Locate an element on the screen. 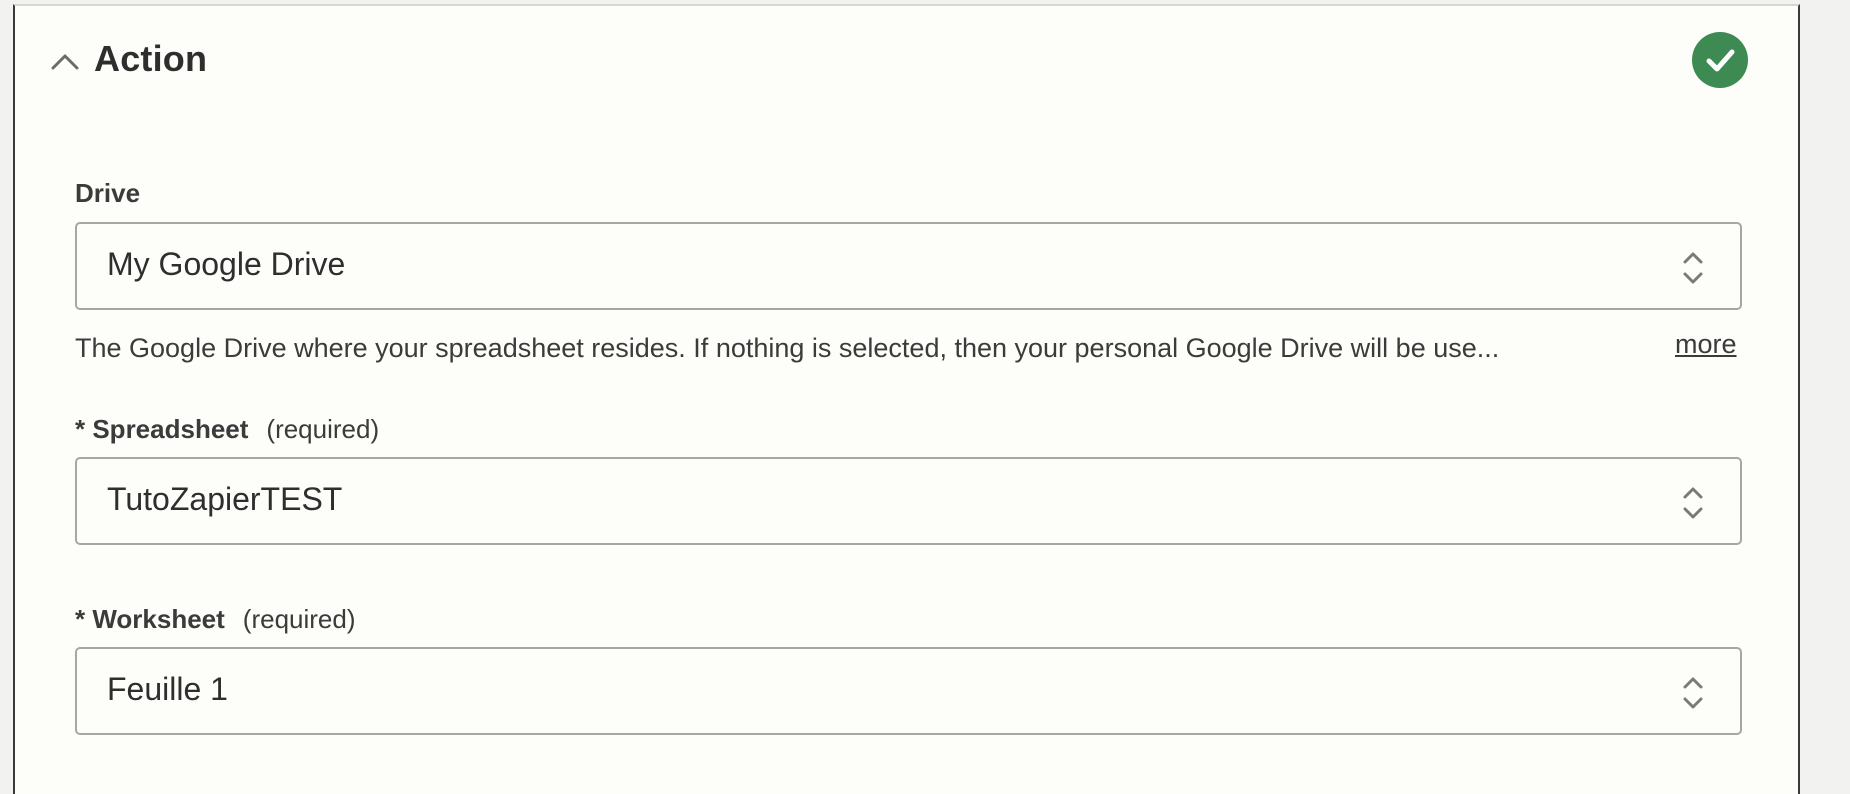  check-circle-icon is located at coordinates (1720, 60).